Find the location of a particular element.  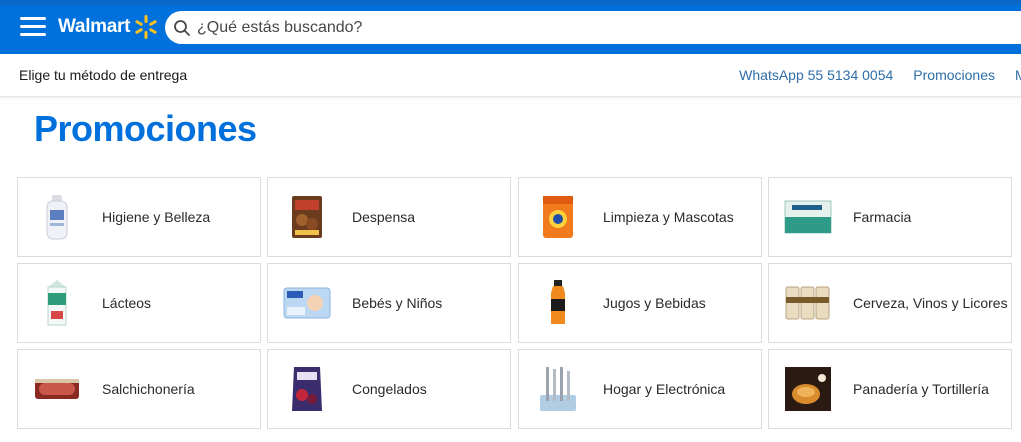

medicine-box-icon is located at coordinates (808, 217).